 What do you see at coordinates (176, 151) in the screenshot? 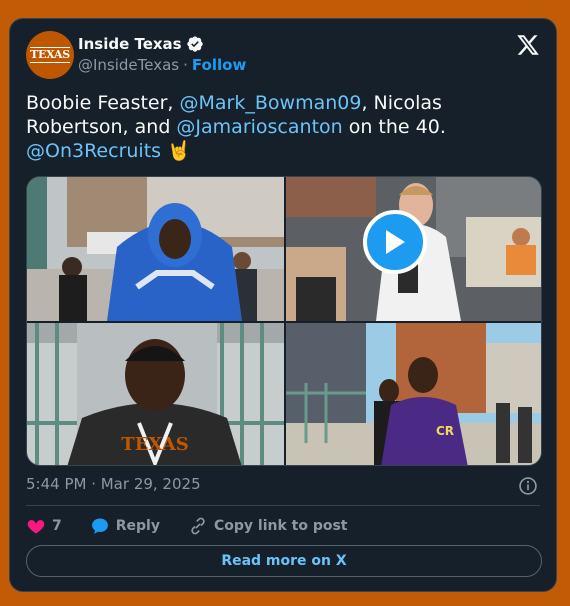
I see `rock-hand-emoji: 🤘` at bounding box center [176, 151].